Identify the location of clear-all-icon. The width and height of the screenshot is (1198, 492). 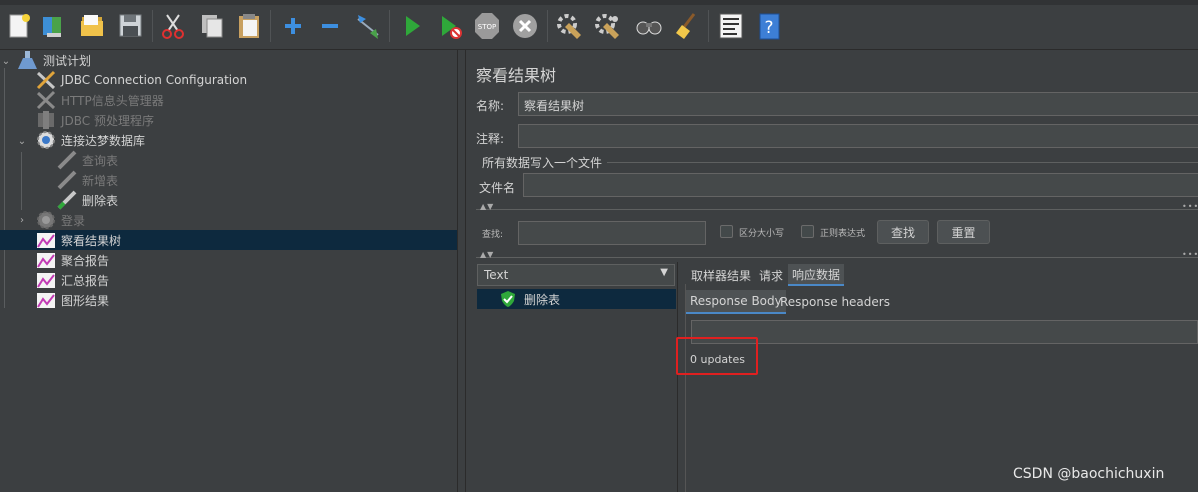
(607, 26).